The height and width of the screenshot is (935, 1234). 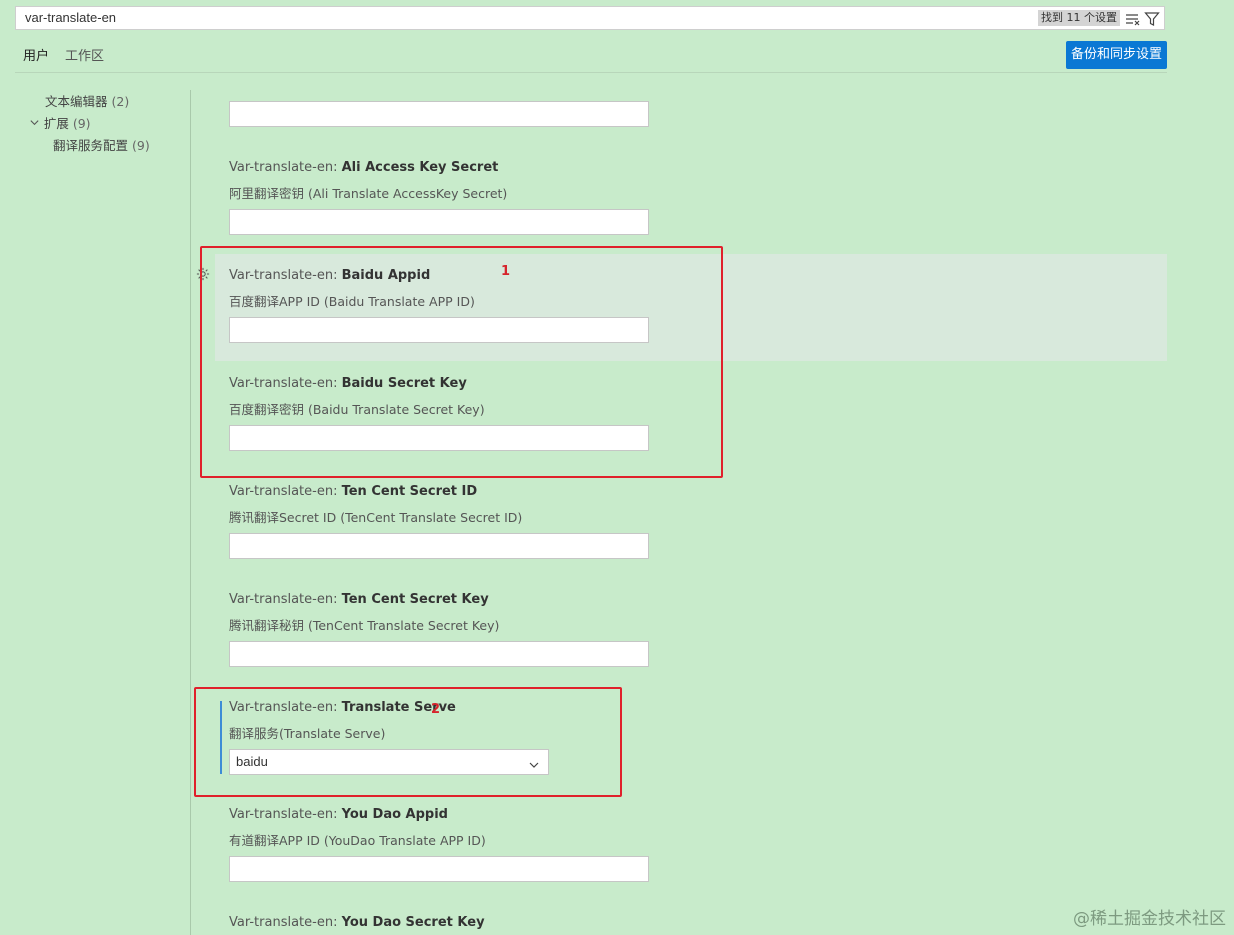 I want to click on toc-label: 翻译服务配置, so click(x=91, y=145).